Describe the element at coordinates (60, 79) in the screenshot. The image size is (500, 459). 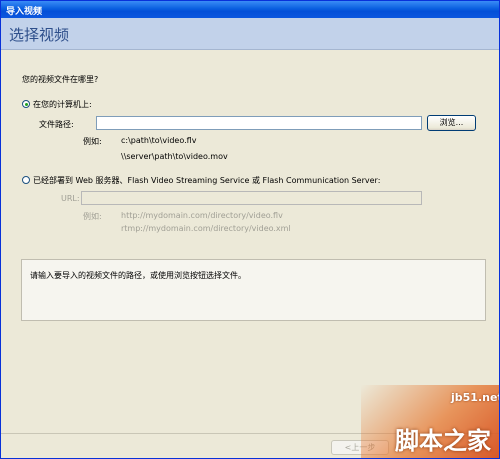
I see `location-question: 您的视频文件在哪里?` at that location.